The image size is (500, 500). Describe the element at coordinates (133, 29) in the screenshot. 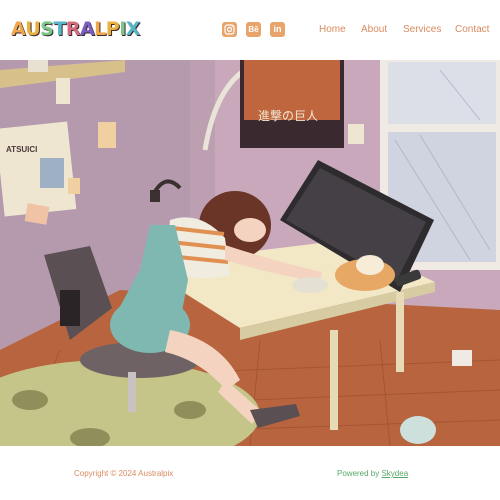

I see `logo-letter: X` at that location.